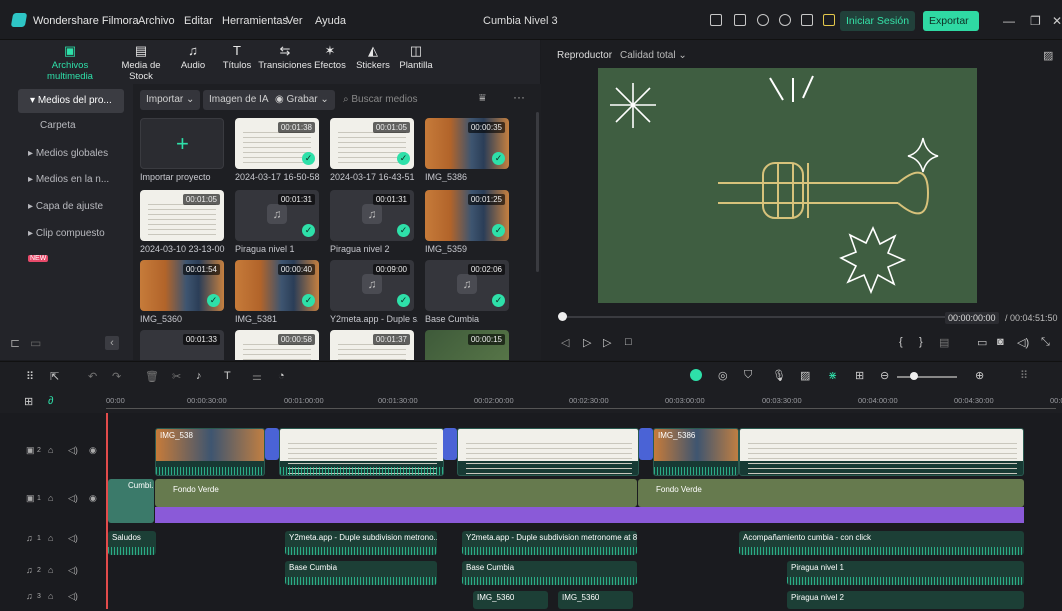 The width and height of the screenshot is (1062, 611). I want to click on media-item: 00:01:37, so click(372, 345).